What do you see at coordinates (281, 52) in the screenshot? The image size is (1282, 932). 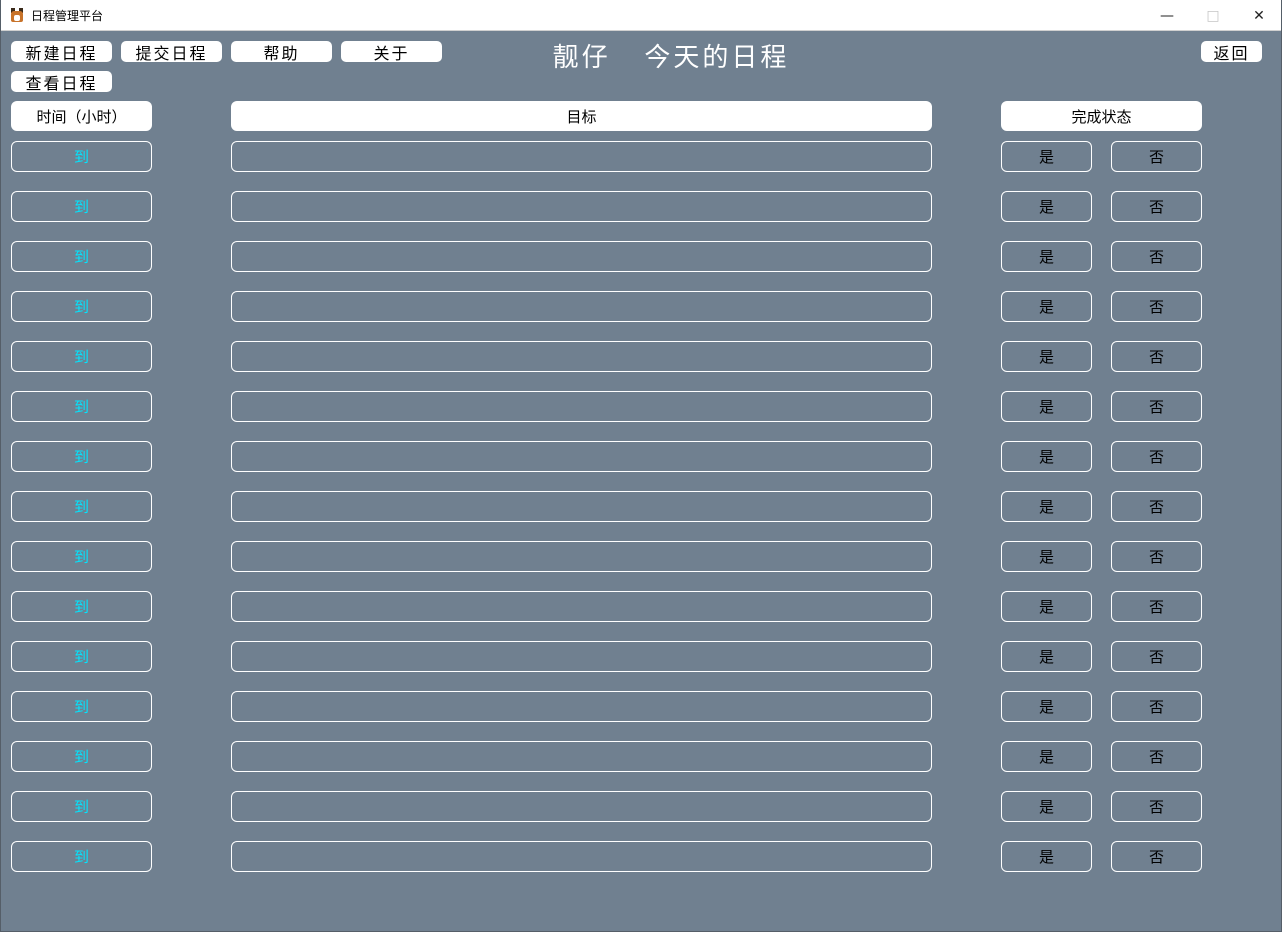 I see `help-button: 帮助` at bounding box center [281, 52].